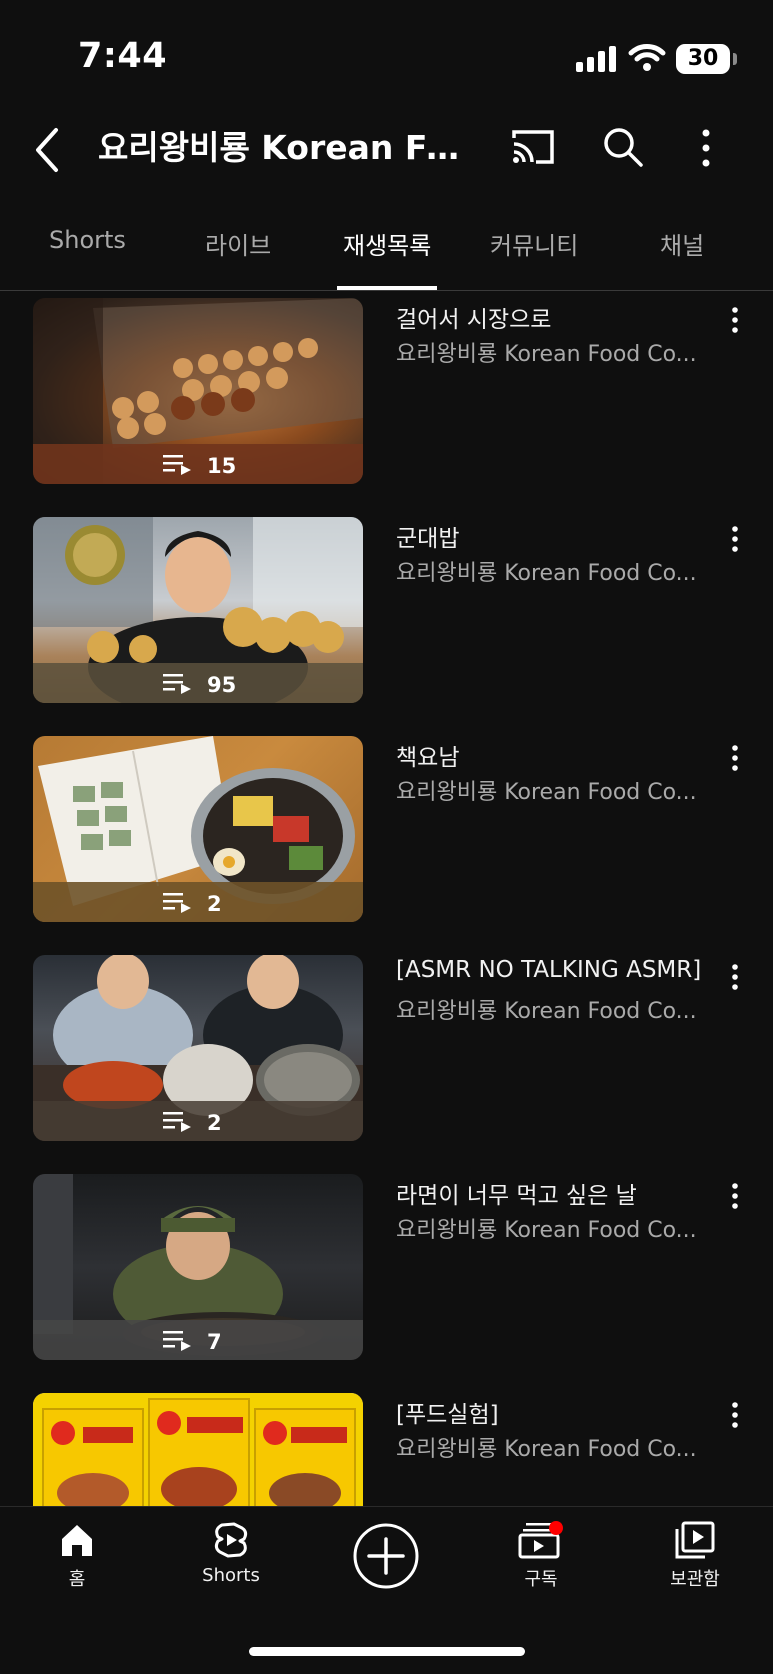 This screenshot has height=1674, width=773. What do you see at coordinates (703, 59) in the screenshot?
I see `battery-indicator: 30` at bounding box center [703, 59].